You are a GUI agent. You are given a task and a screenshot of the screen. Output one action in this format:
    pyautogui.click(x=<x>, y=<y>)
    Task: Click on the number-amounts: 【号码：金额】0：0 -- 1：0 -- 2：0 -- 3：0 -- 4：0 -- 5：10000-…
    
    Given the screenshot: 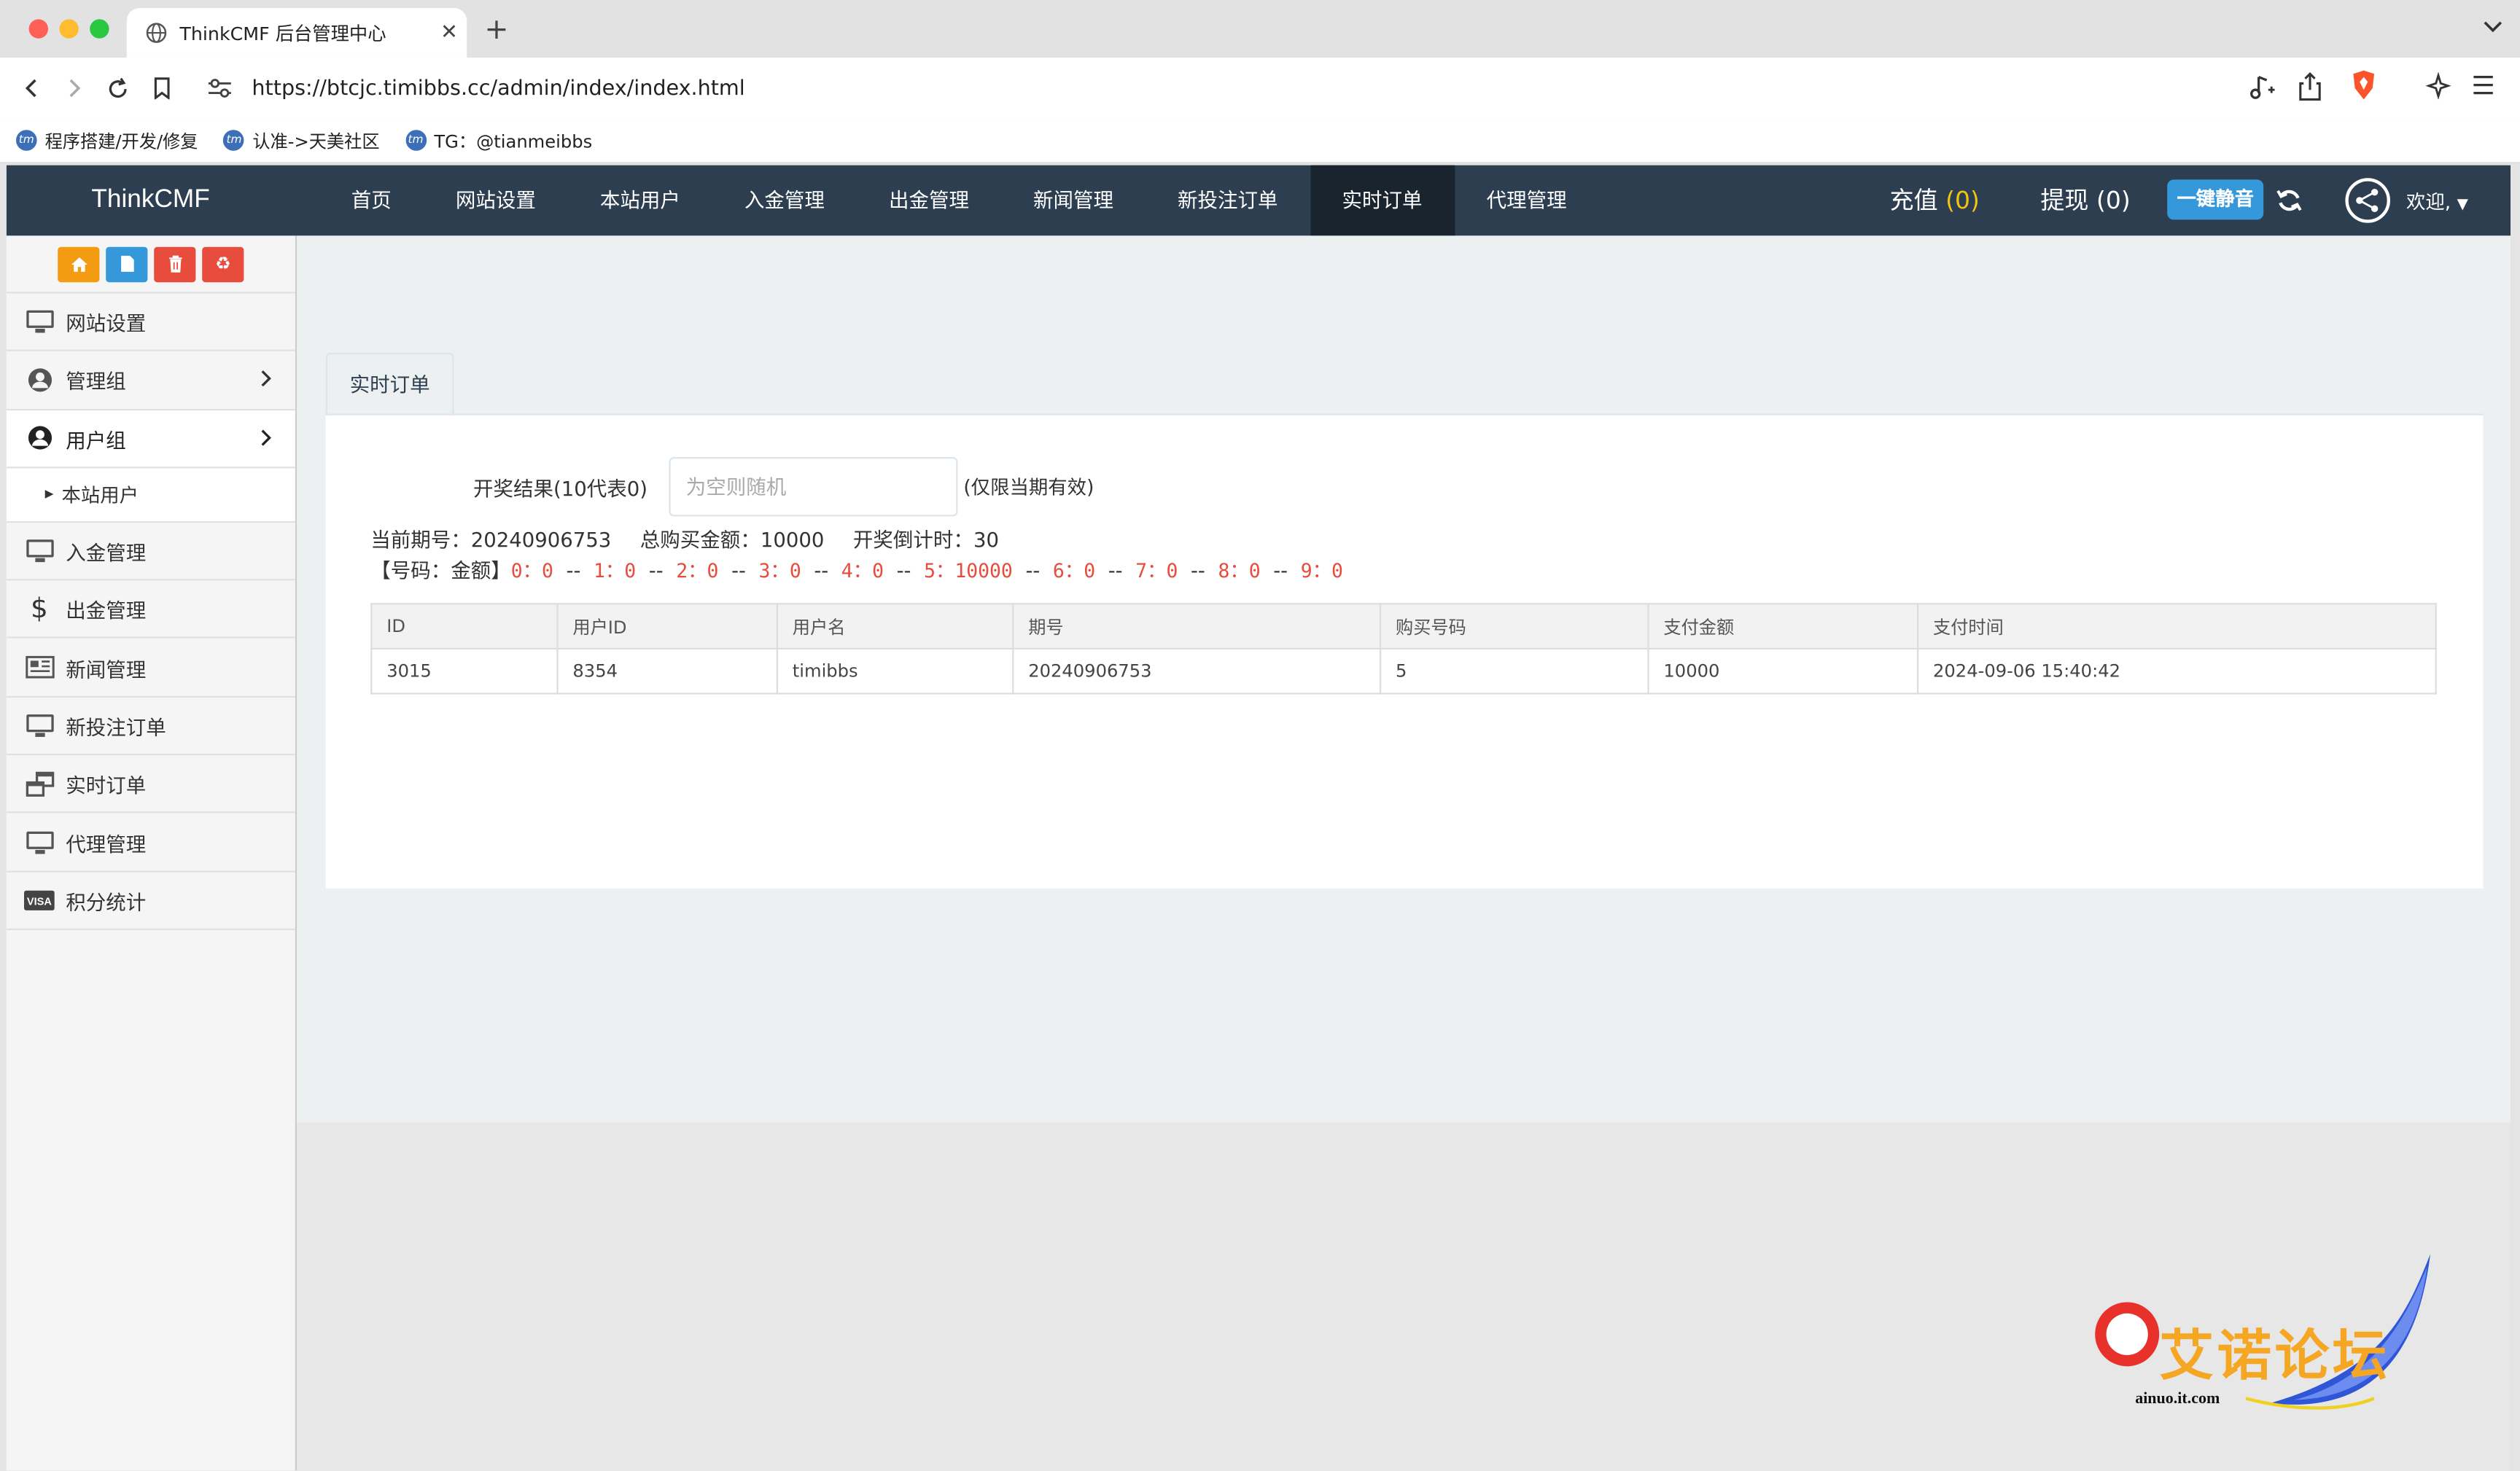 What is the action you would take?
    pyautogui.click(x=856, y=568)
    